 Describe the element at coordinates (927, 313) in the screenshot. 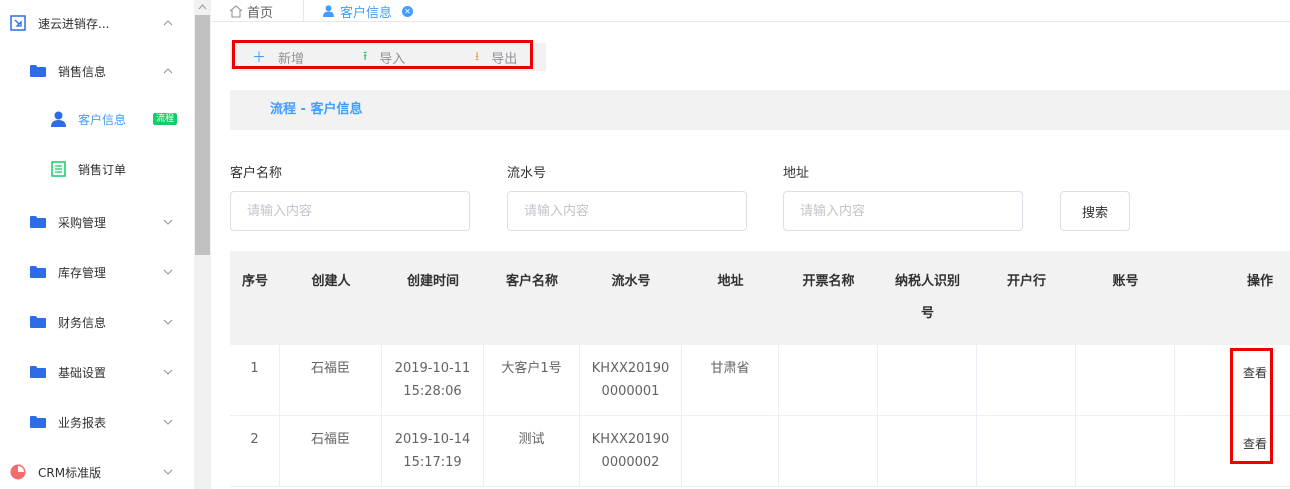

I see `column-header-line: 号` at that location.